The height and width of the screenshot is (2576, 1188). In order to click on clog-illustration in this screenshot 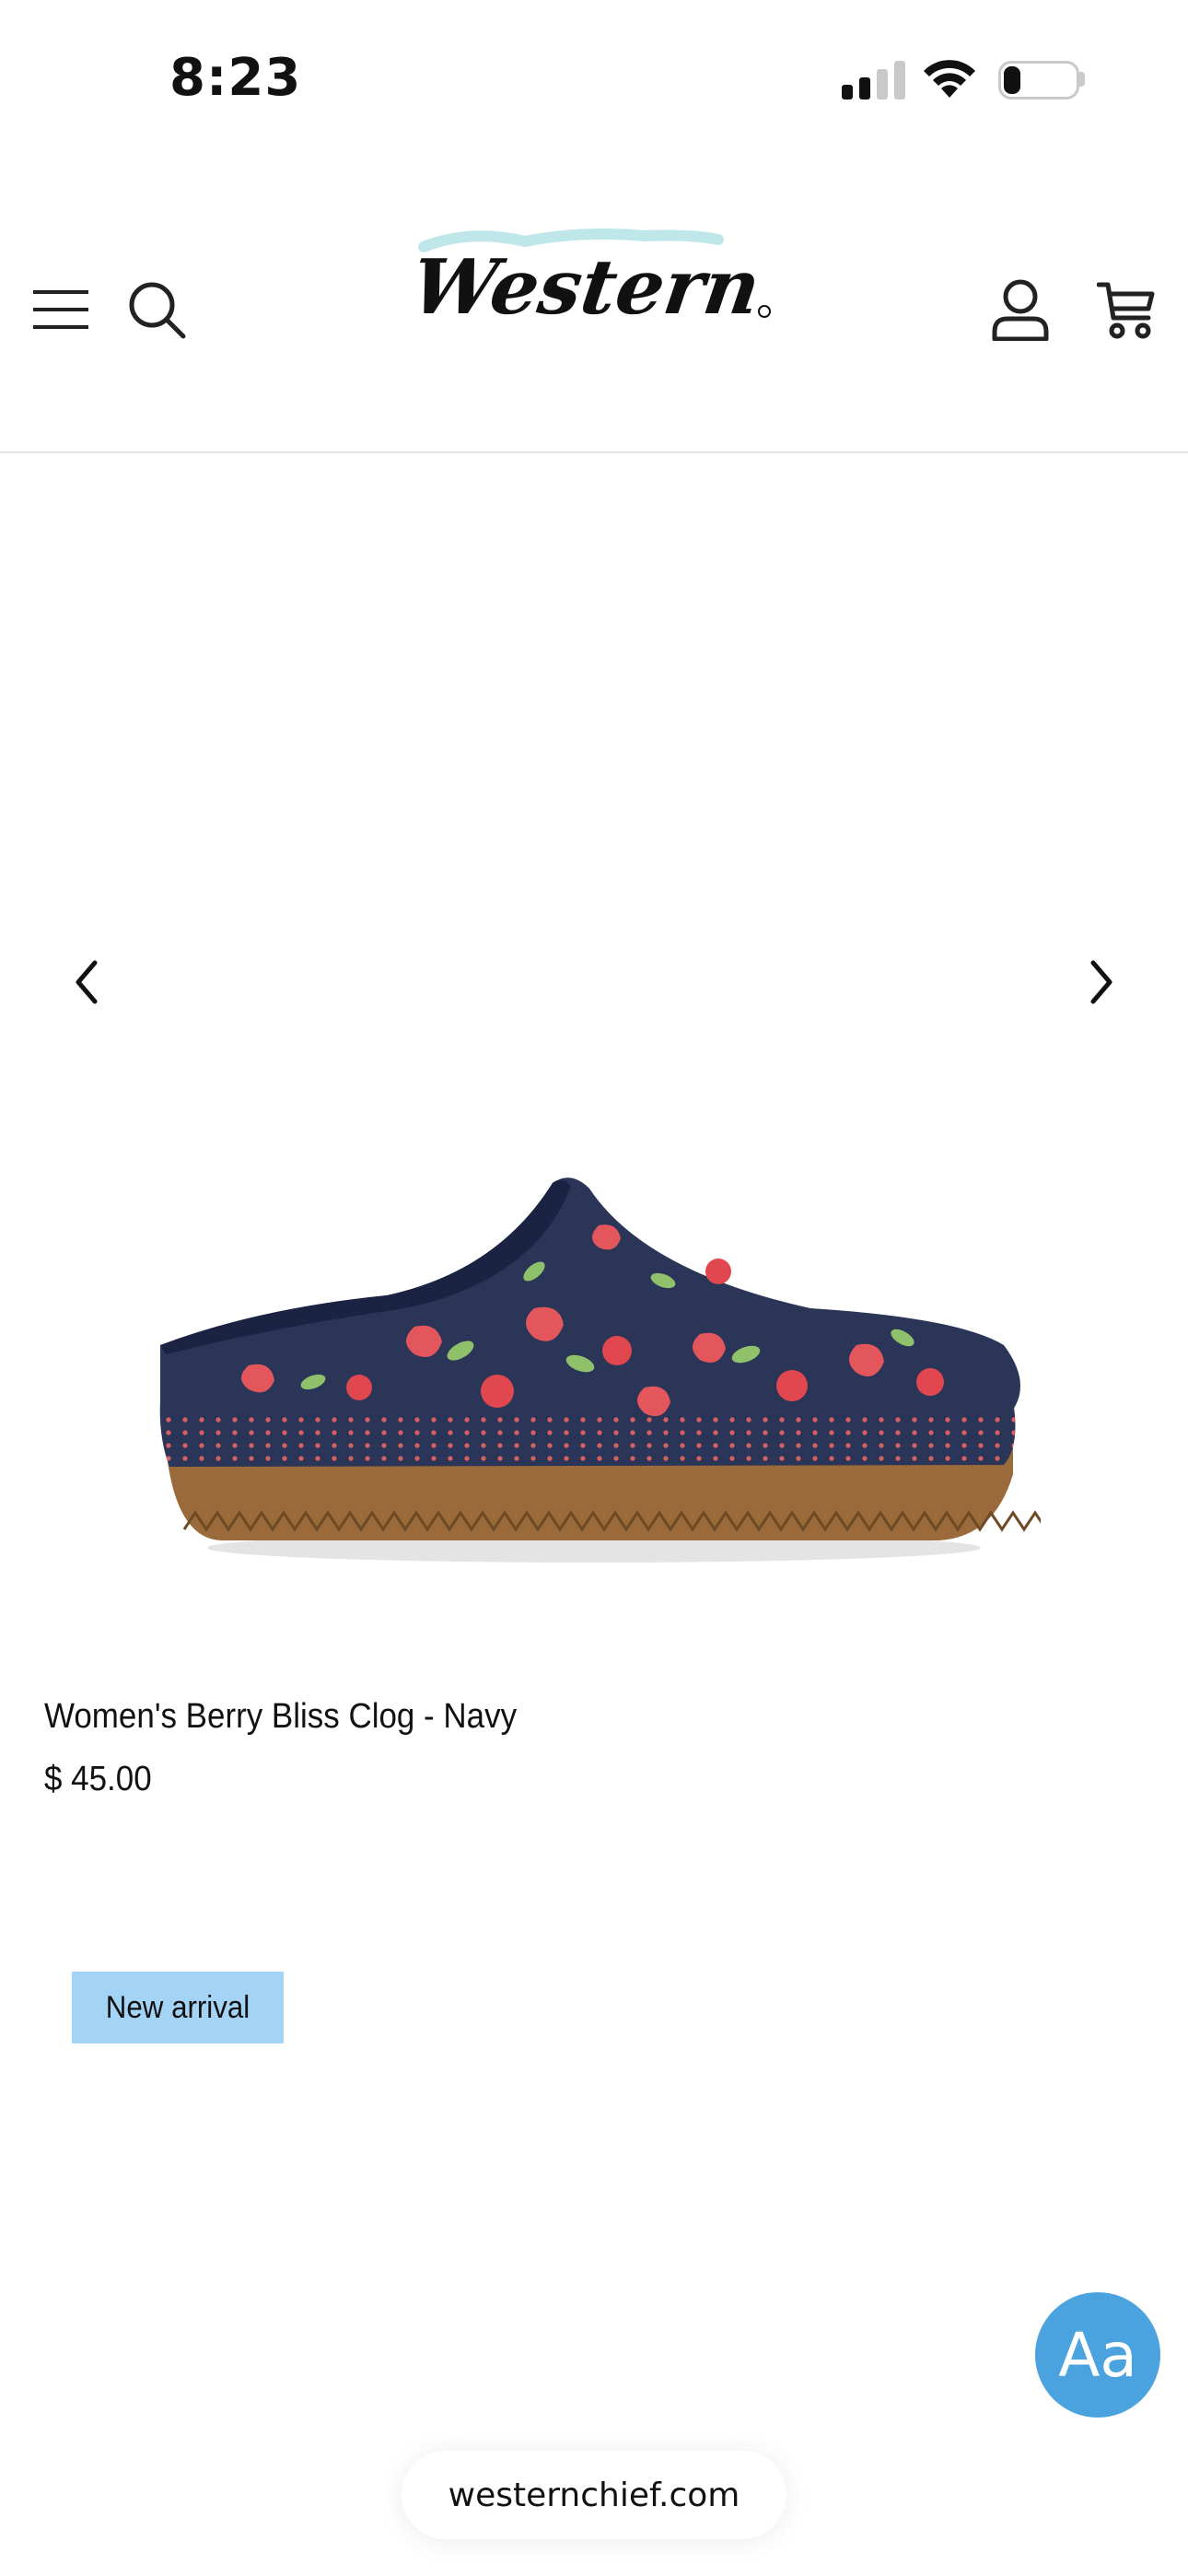, I will do `click(625, 1370)`.